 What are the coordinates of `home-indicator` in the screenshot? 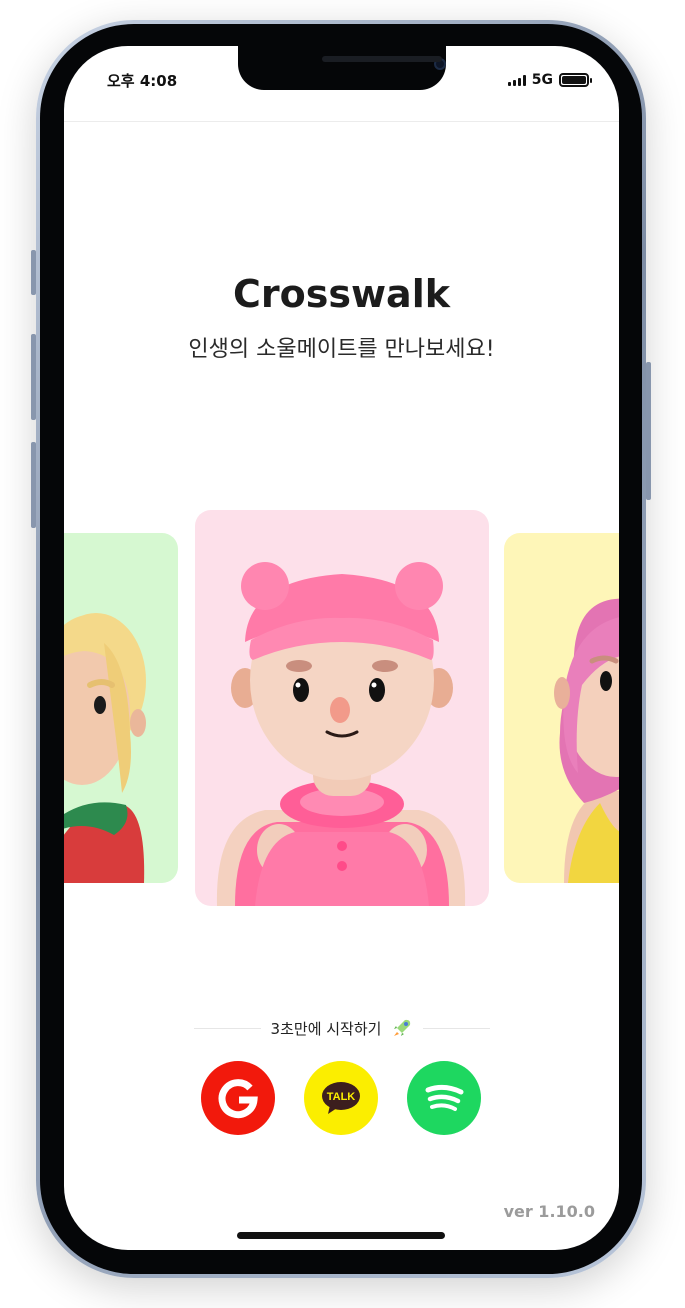 It's located at (341, 1235).